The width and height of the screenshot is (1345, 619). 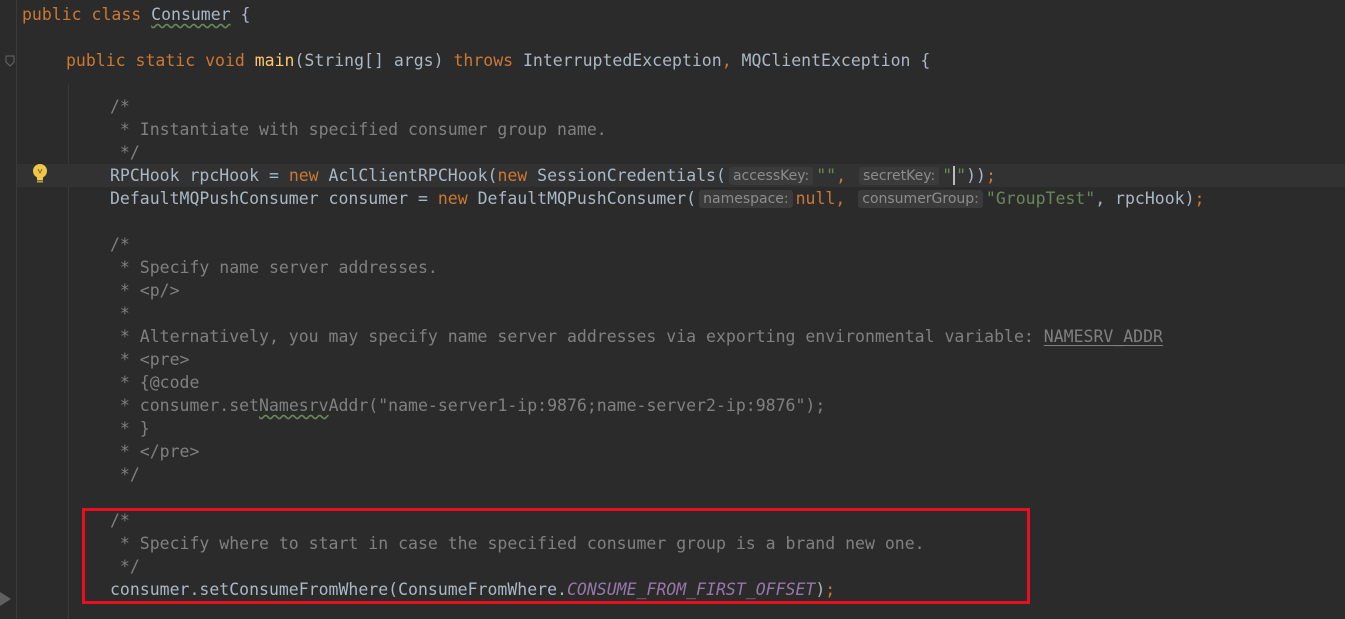 I want to click on parameter-hint: secretKey:, so click(x=899, y=176).